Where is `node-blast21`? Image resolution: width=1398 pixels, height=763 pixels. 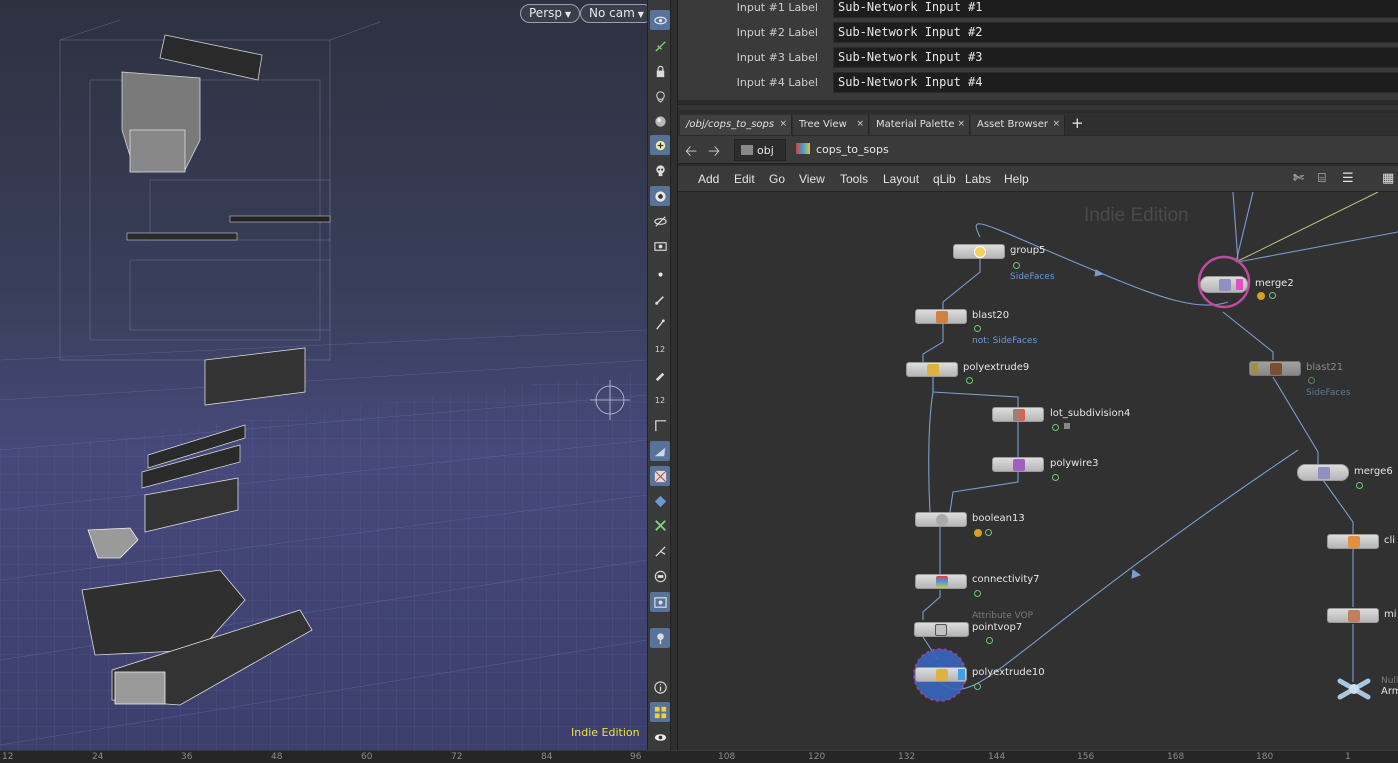 node-blast21 is located at coordinates (1275, 368).